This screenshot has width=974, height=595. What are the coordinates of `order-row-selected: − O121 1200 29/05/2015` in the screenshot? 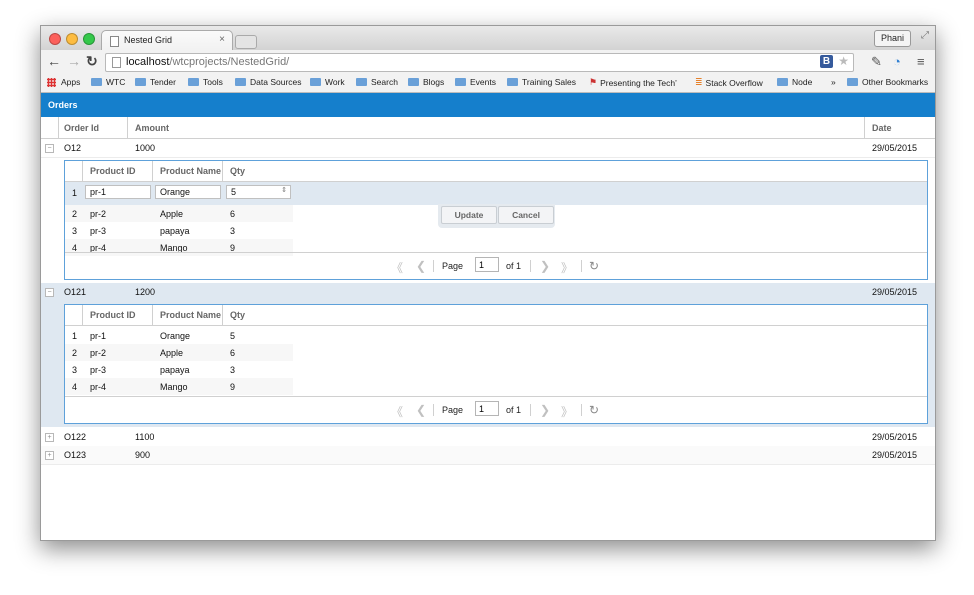 It's located at (488, 292).